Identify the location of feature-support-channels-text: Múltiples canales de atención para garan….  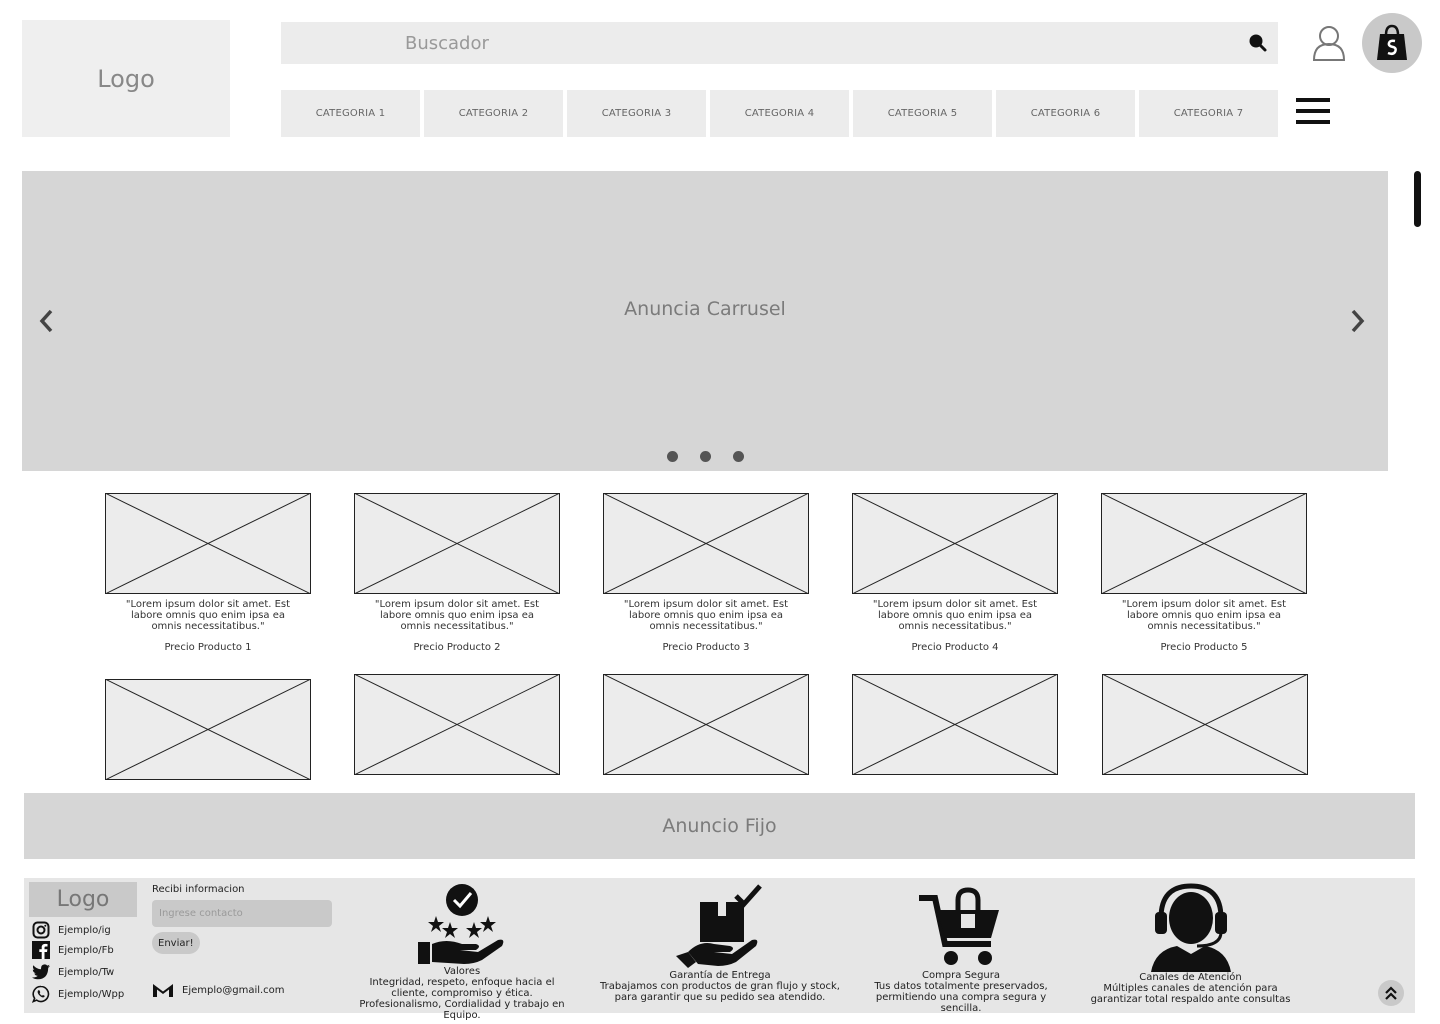
(1190, 994).